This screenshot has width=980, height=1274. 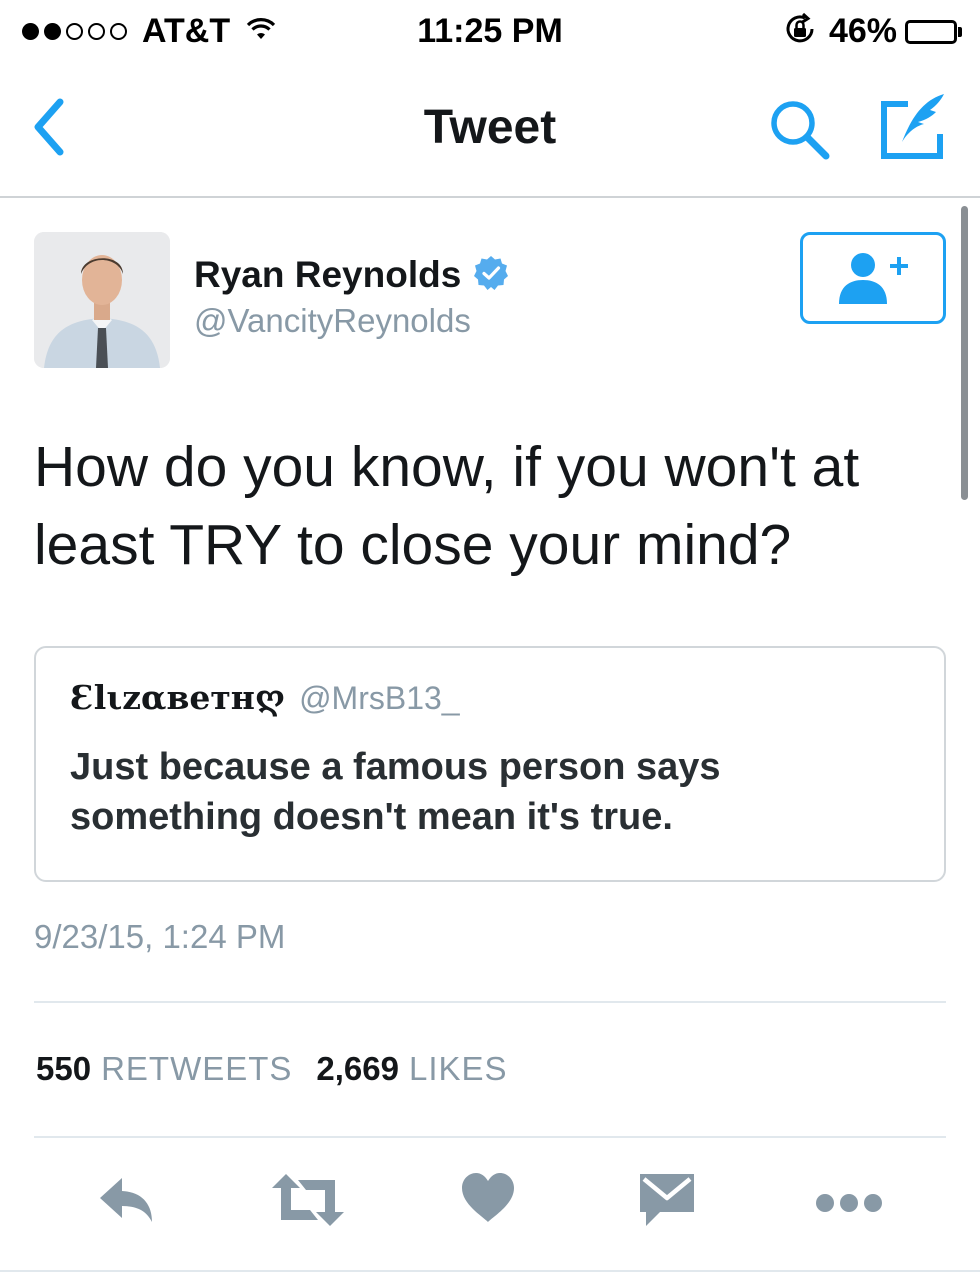 What do you see at coordinates (357, 1068) in the screenshot?
I see `likes-count: 2,669` at bounding box center [357, 1068].